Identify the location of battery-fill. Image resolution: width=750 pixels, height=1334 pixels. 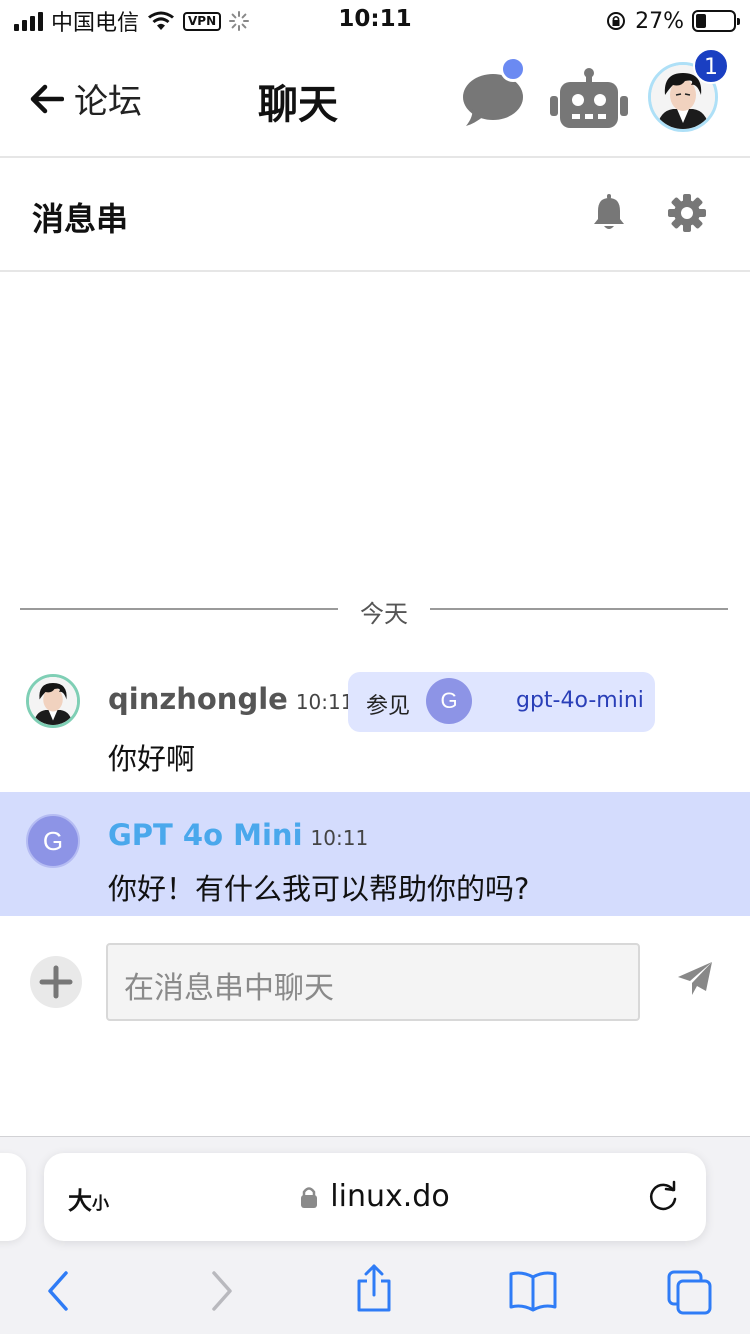
(701, 21).